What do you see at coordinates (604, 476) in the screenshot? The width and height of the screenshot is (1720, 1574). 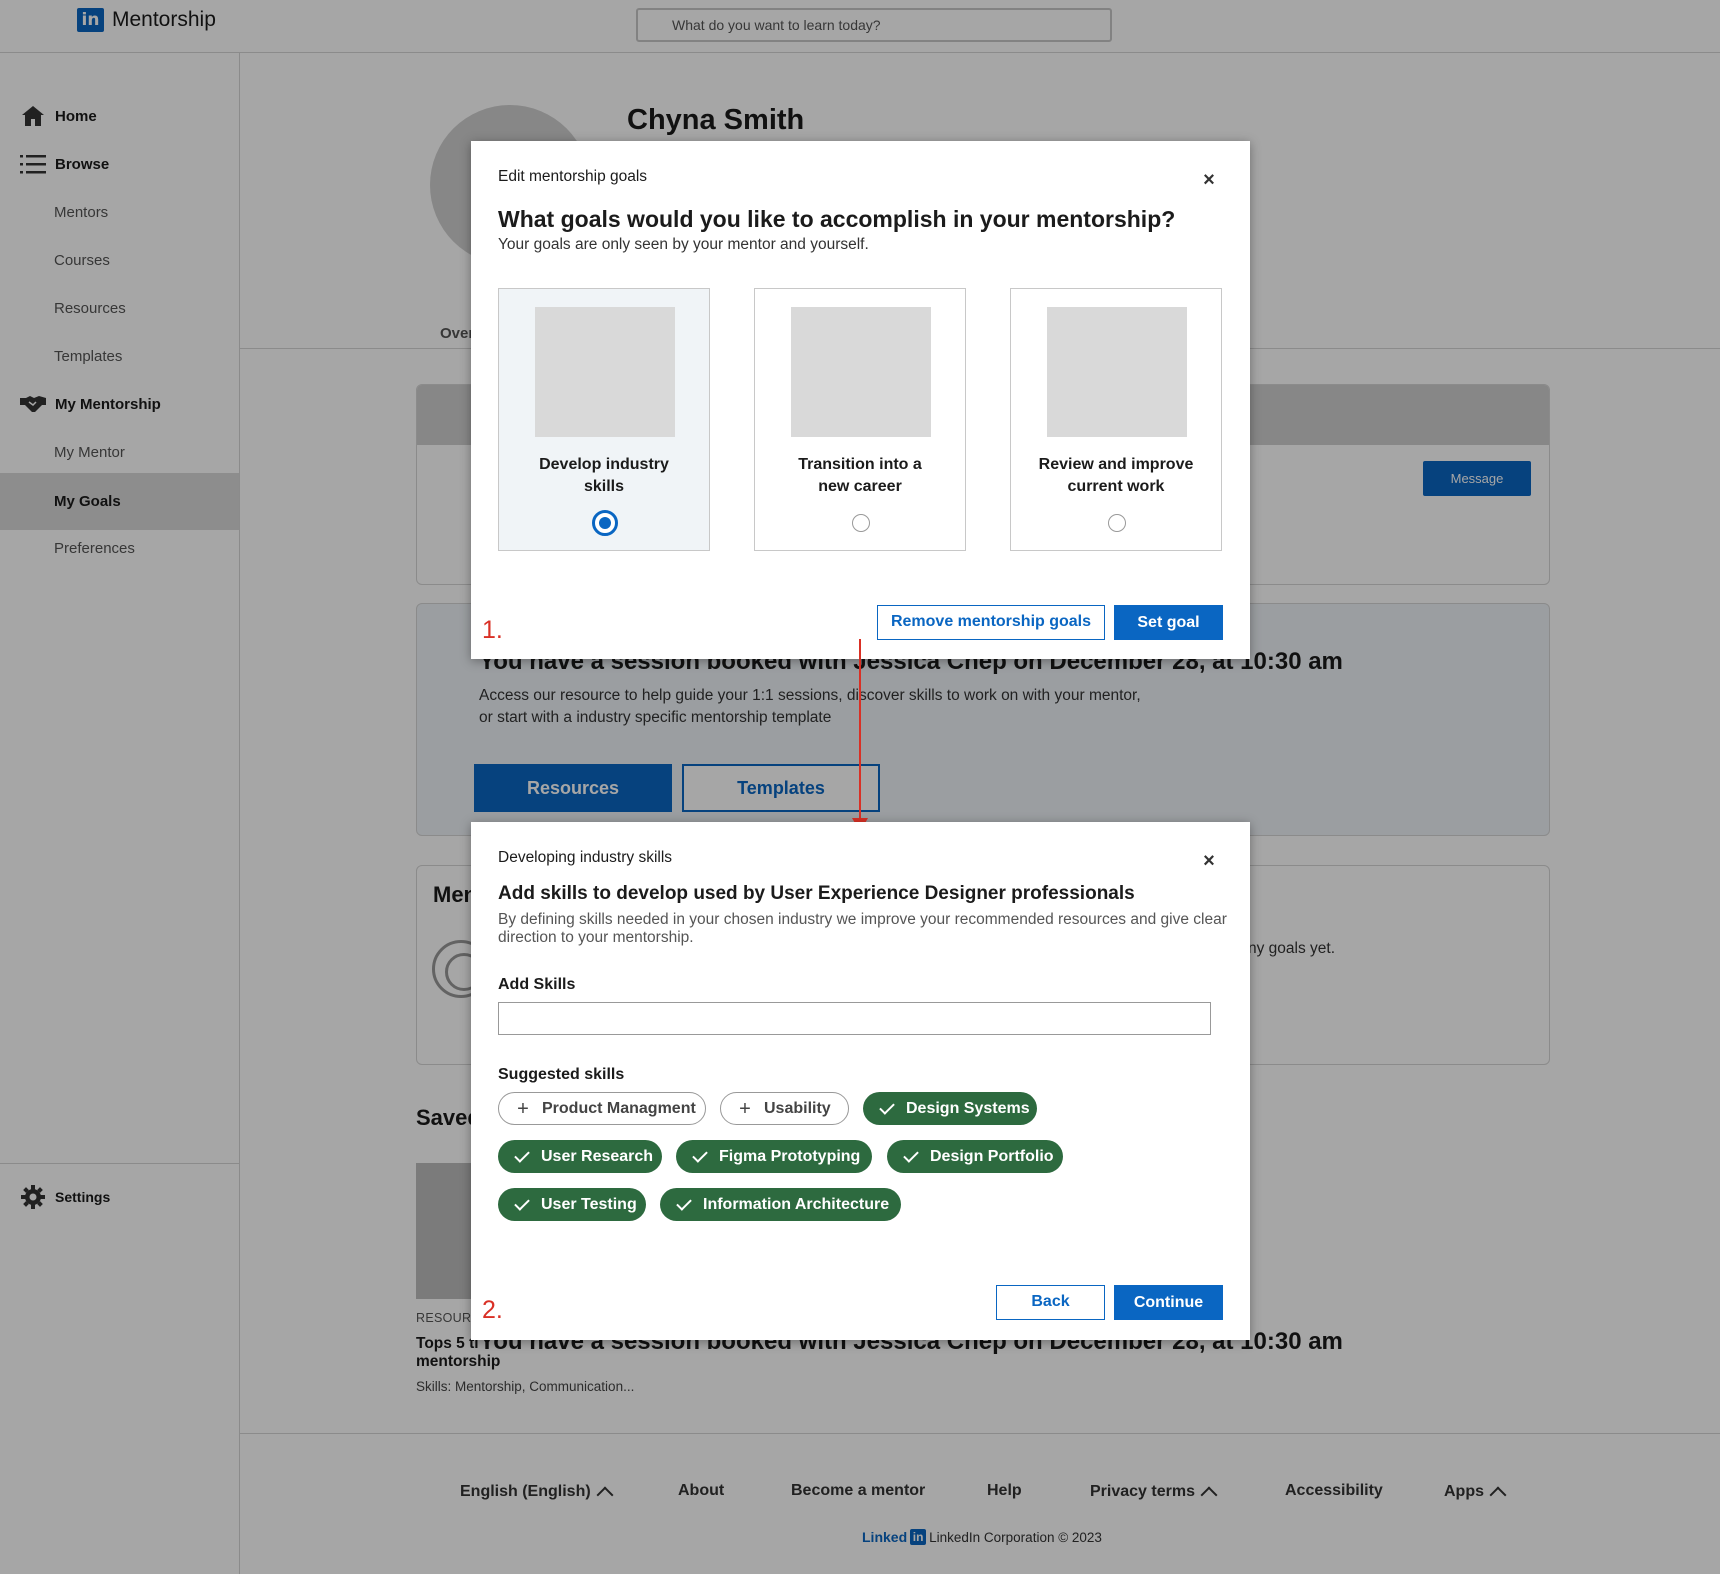 I see `goal-option-label: Develop industry skills` at bounding box center [604, 476].